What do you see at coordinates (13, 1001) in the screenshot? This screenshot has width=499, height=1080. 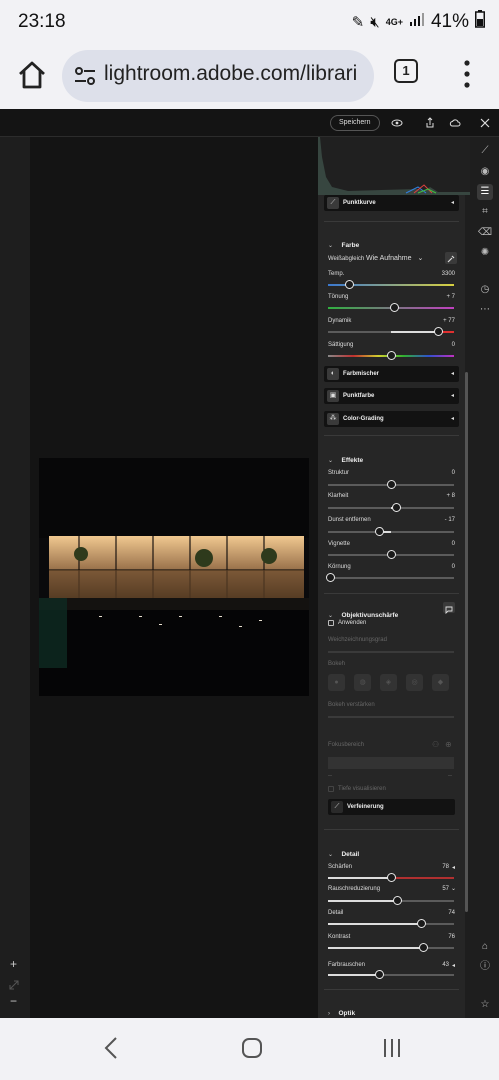 I see `zoom-out-button: −` at bounding box center [13, 1001].